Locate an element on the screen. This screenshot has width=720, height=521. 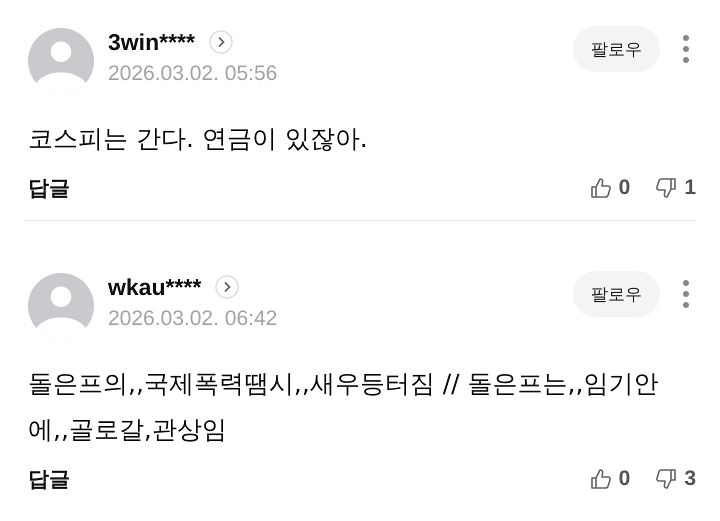
dislike-button: 3 is located at coordinates (675, 479).